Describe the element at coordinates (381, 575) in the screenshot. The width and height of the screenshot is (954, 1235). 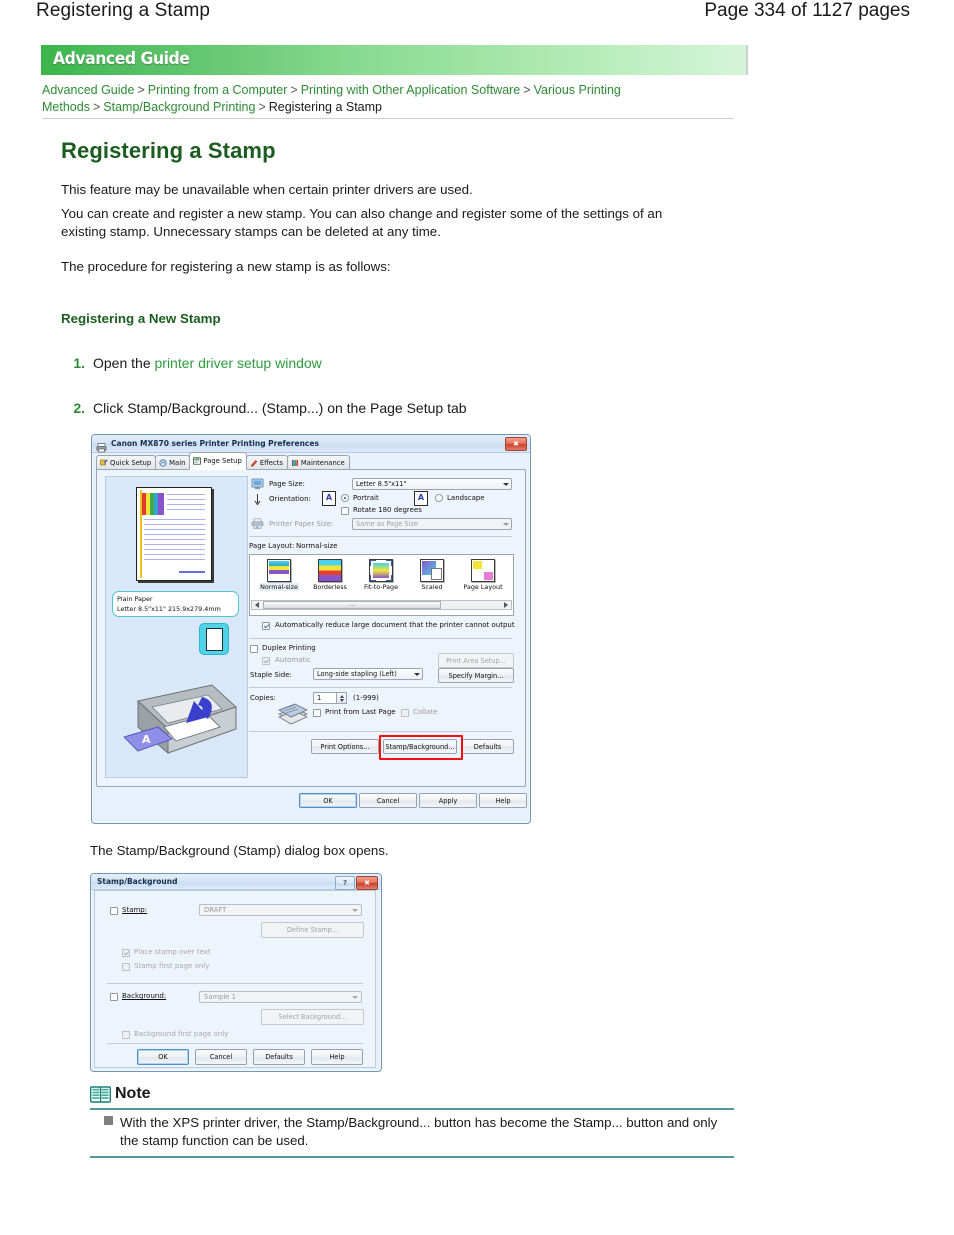
I see `layout-option-fit-to-page: Fit-to-Page` at that location.